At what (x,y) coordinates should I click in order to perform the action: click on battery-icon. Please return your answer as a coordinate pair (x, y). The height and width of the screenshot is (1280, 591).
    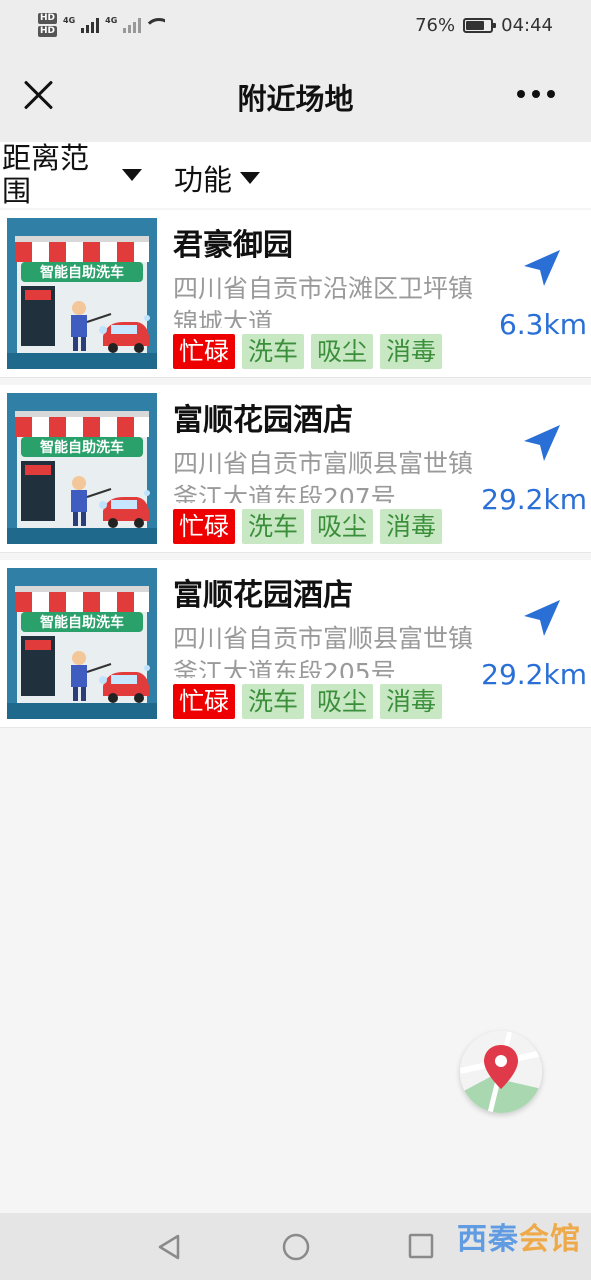
    Looking at the image, I should click on (480, 25).